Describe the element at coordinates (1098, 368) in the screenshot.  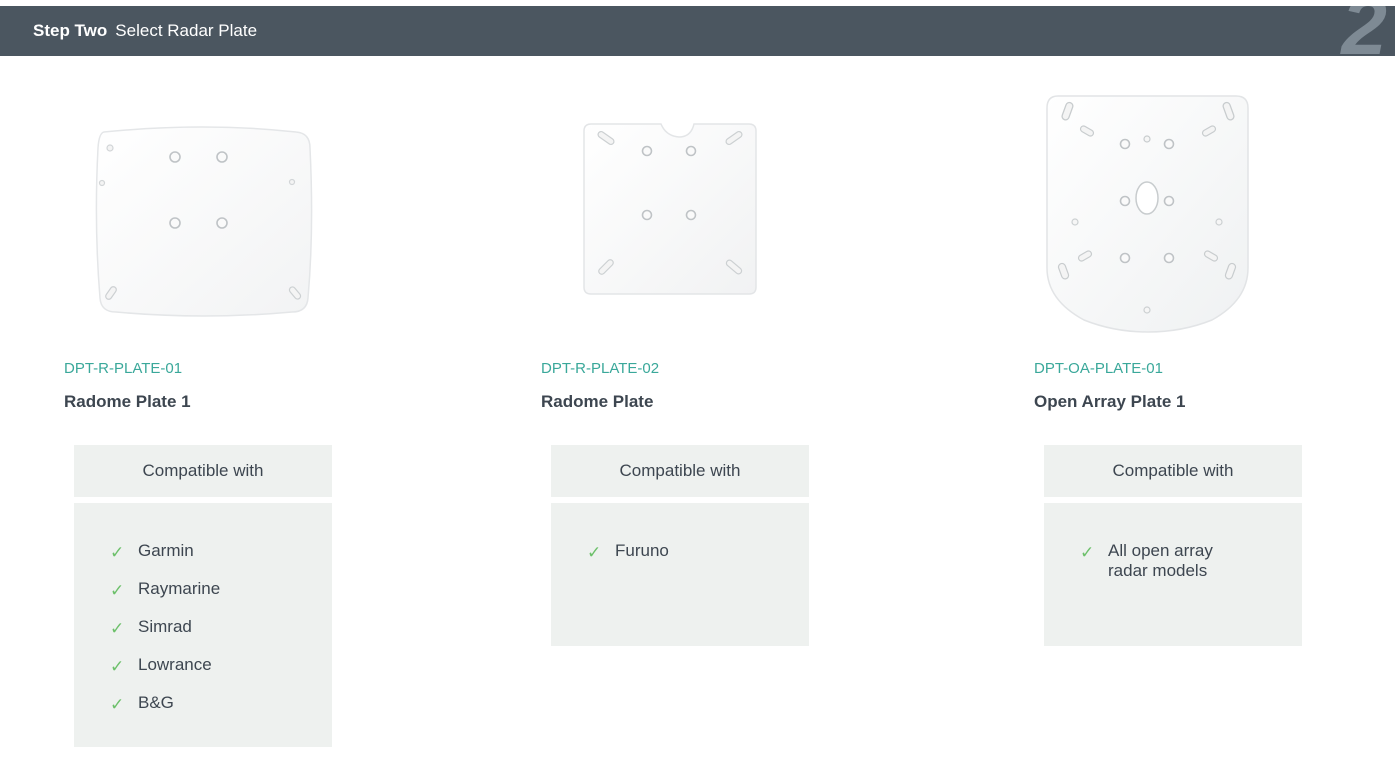
I see `product-sku: DPT-OA-PLATE-01` at that location.